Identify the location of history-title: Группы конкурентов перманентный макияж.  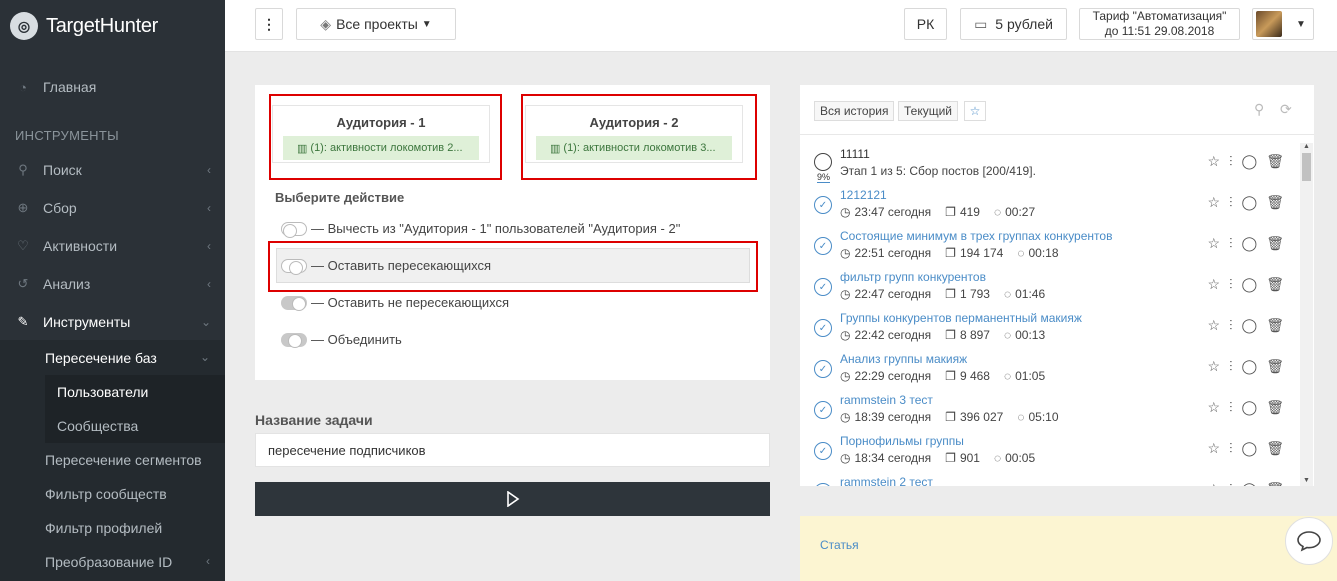
(961, 318).